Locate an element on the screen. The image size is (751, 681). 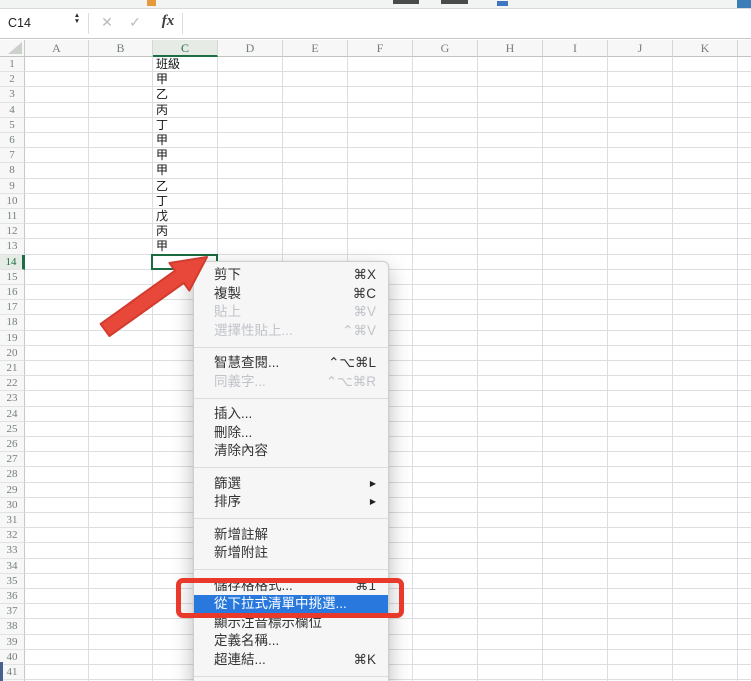
cell-A41 is located at coordinates (57, 673).